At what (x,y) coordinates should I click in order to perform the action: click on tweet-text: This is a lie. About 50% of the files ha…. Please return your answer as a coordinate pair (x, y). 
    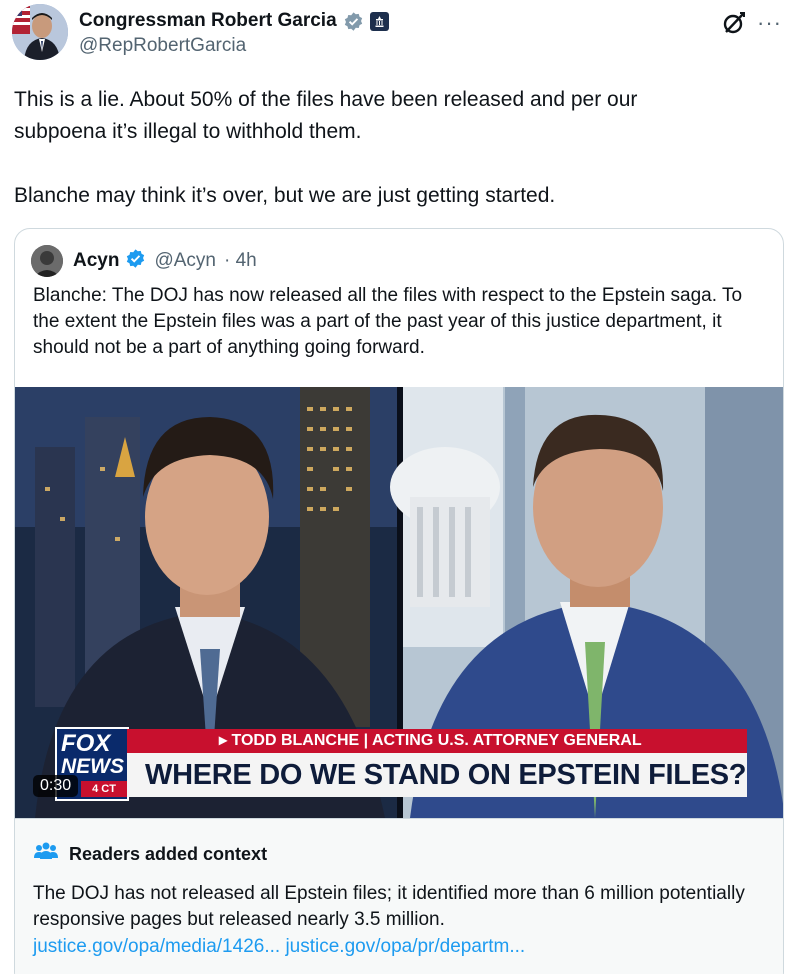
    Looking at the image, I should click on (394, 148).